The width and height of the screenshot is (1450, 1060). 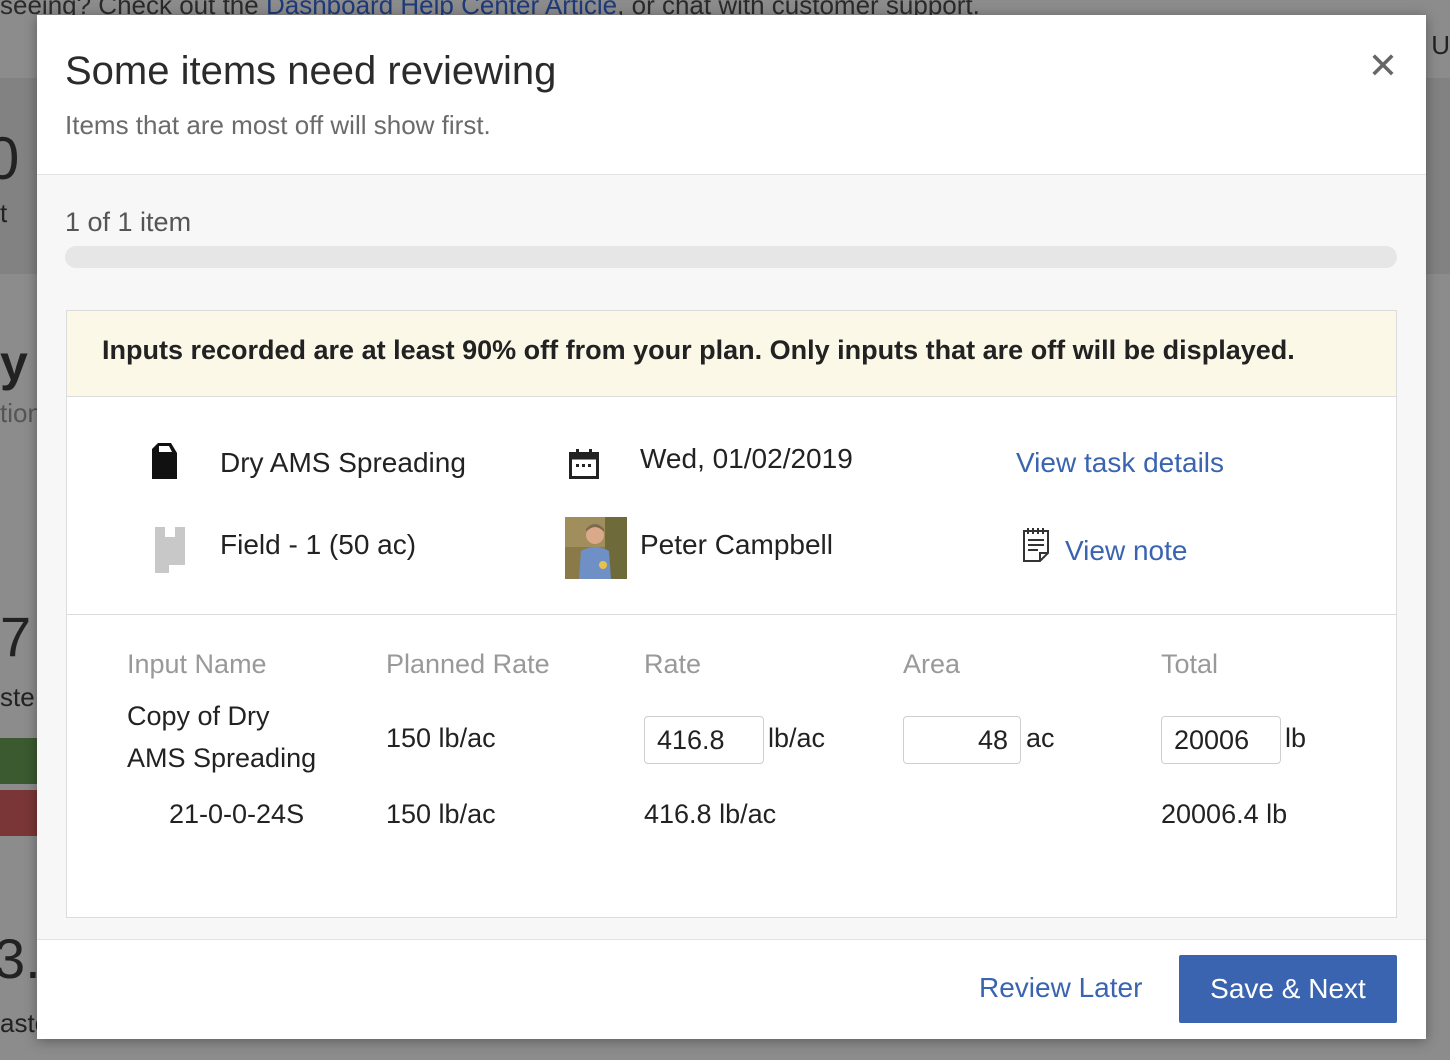 What do you see at coordinates (710, 814) in the screenshot?
I see `sub-rate: 416.8 lb/ac` at bounding box center [710, 814].